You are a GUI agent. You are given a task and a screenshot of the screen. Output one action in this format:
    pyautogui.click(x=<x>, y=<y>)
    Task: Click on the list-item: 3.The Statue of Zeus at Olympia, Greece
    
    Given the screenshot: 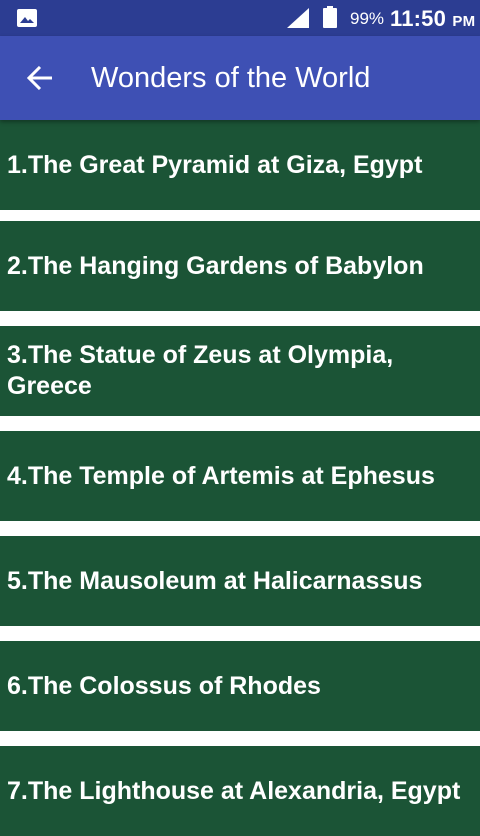 What is the action you would take?
    pyautogui.click(x=240, y=371)
    